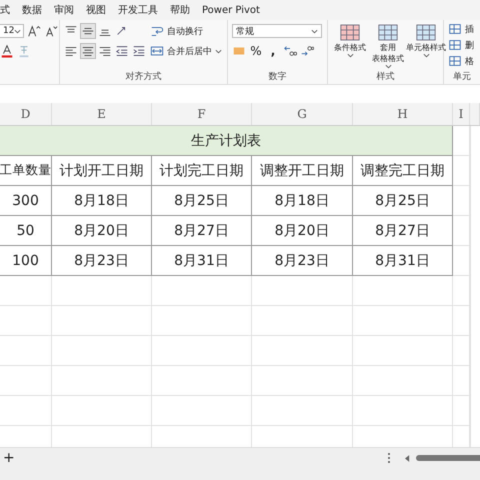  Describe the element at coordinates (189, 51) in the screenshot. I see `merge-center-button: 合并后居中` at that location.